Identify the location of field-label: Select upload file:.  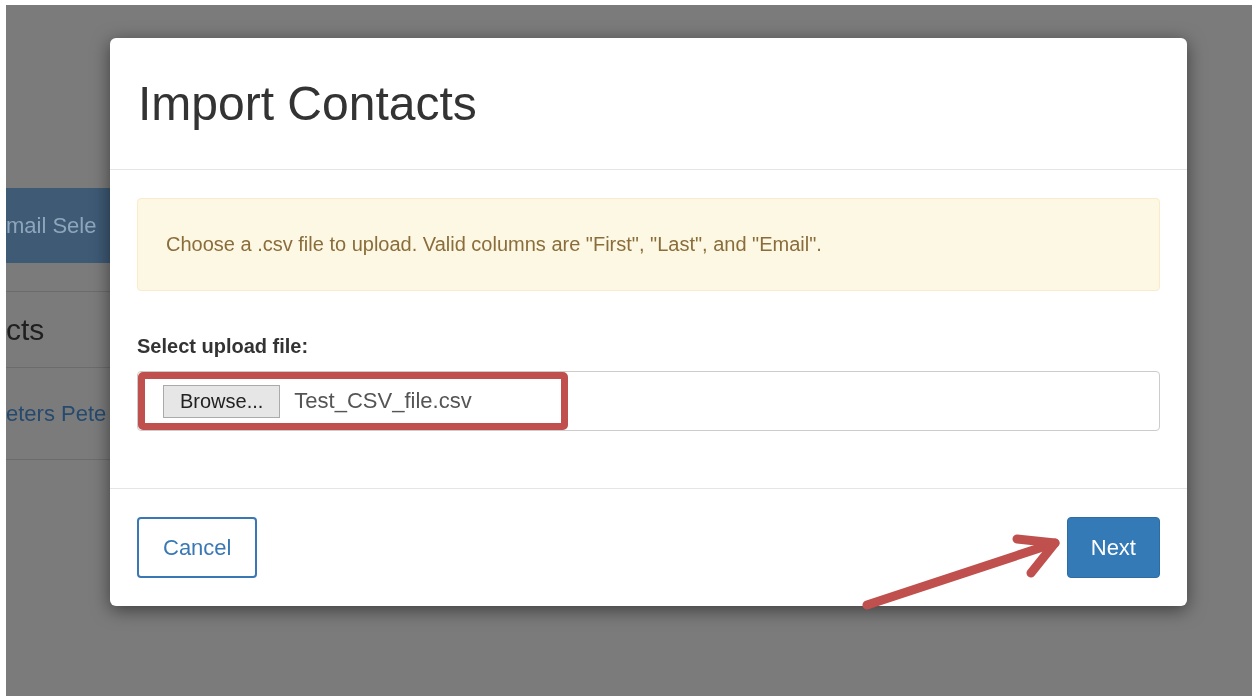
(223, 346).